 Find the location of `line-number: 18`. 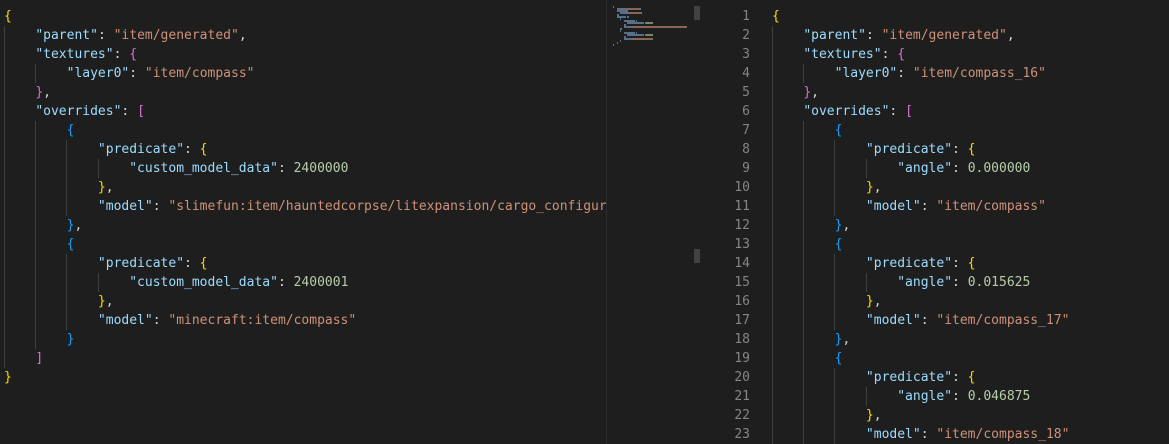

line-number: 18 is located at coordinates (742, 339).